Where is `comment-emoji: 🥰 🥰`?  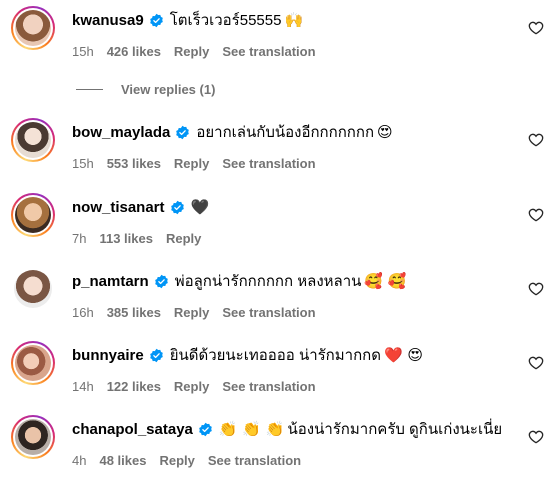
comment-emoji: 🥰 🥰 is located at coordinates (385, 281).